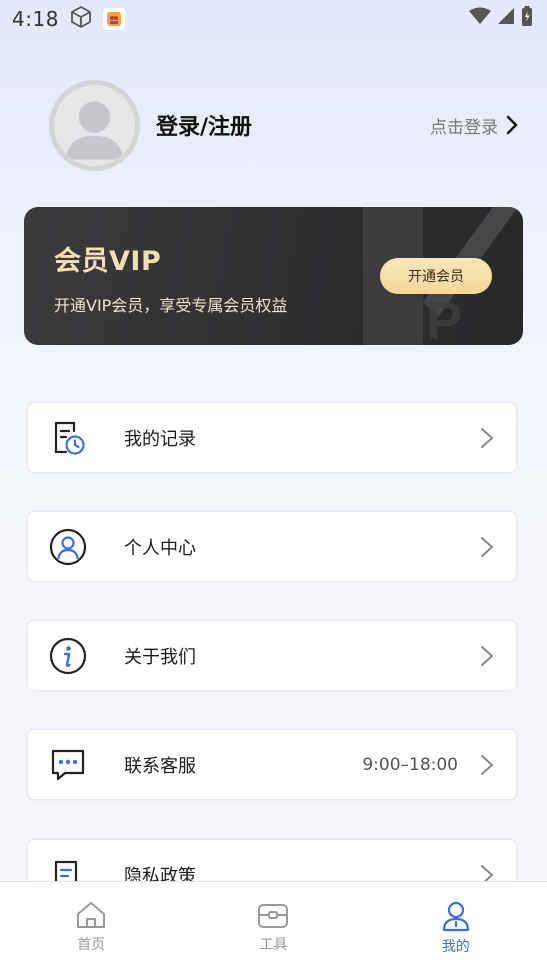 The width and height of the screenshot is (547, 972). I want to click on status-bar: 4:18, so click(273, 19).